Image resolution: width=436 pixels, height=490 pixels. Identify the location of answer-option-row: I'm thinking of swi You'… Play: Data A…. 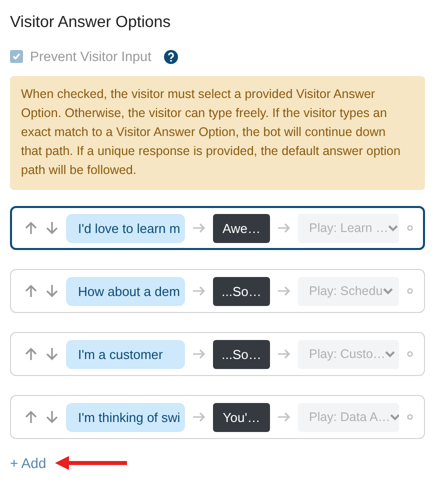
(217, 417).